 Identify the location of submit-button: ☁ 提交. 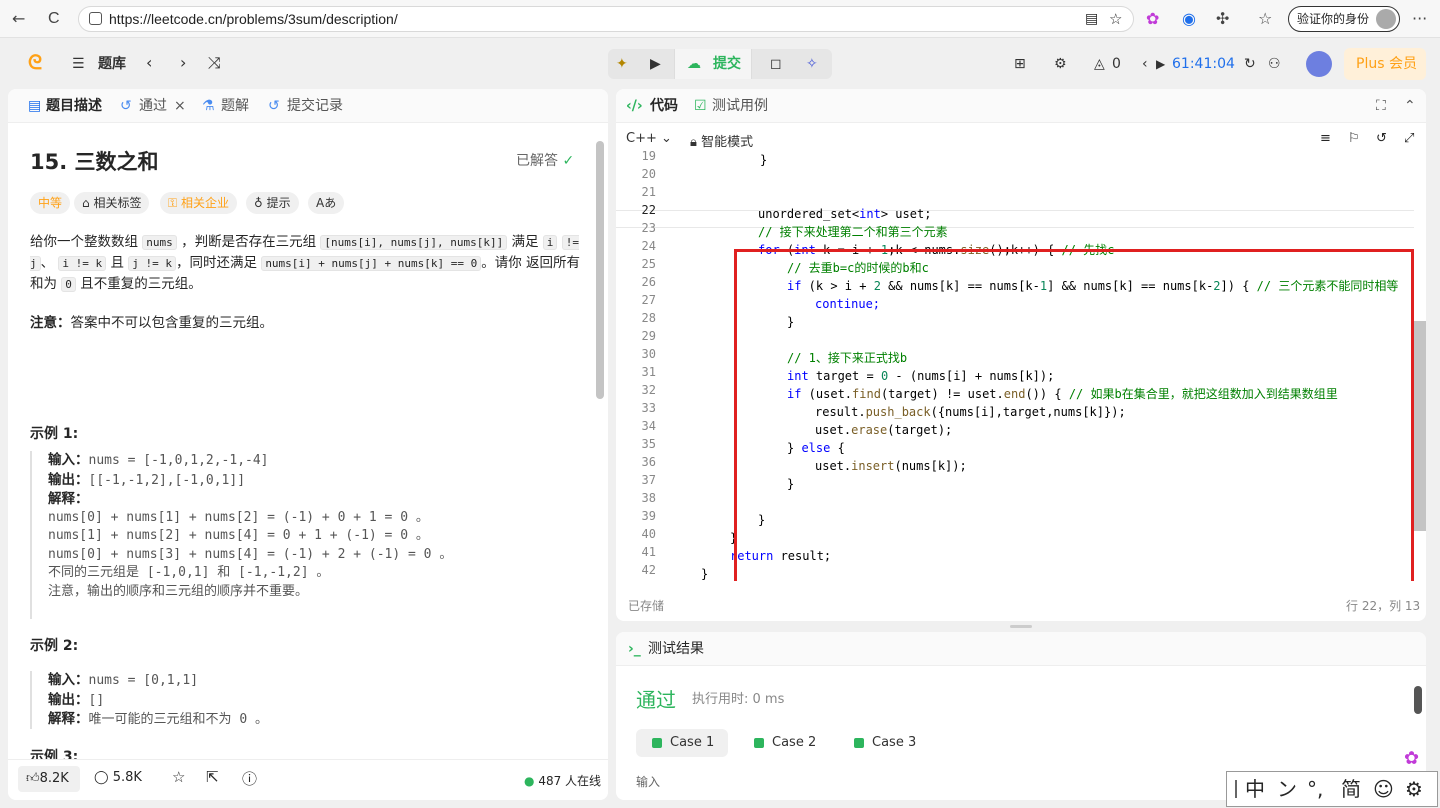
(713, 64).